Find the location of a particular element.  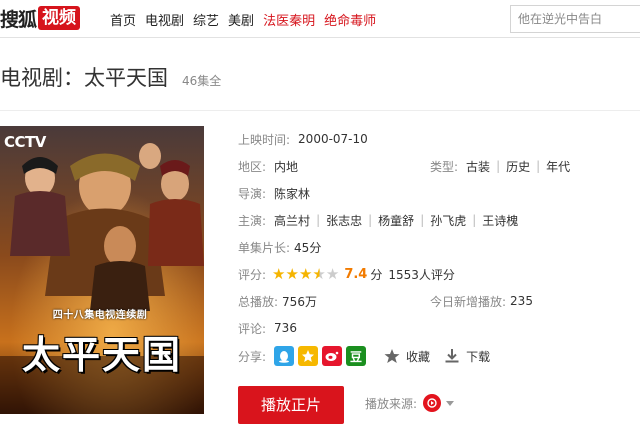

logo-text: 搜狐 is located at coordinates (18, 19).